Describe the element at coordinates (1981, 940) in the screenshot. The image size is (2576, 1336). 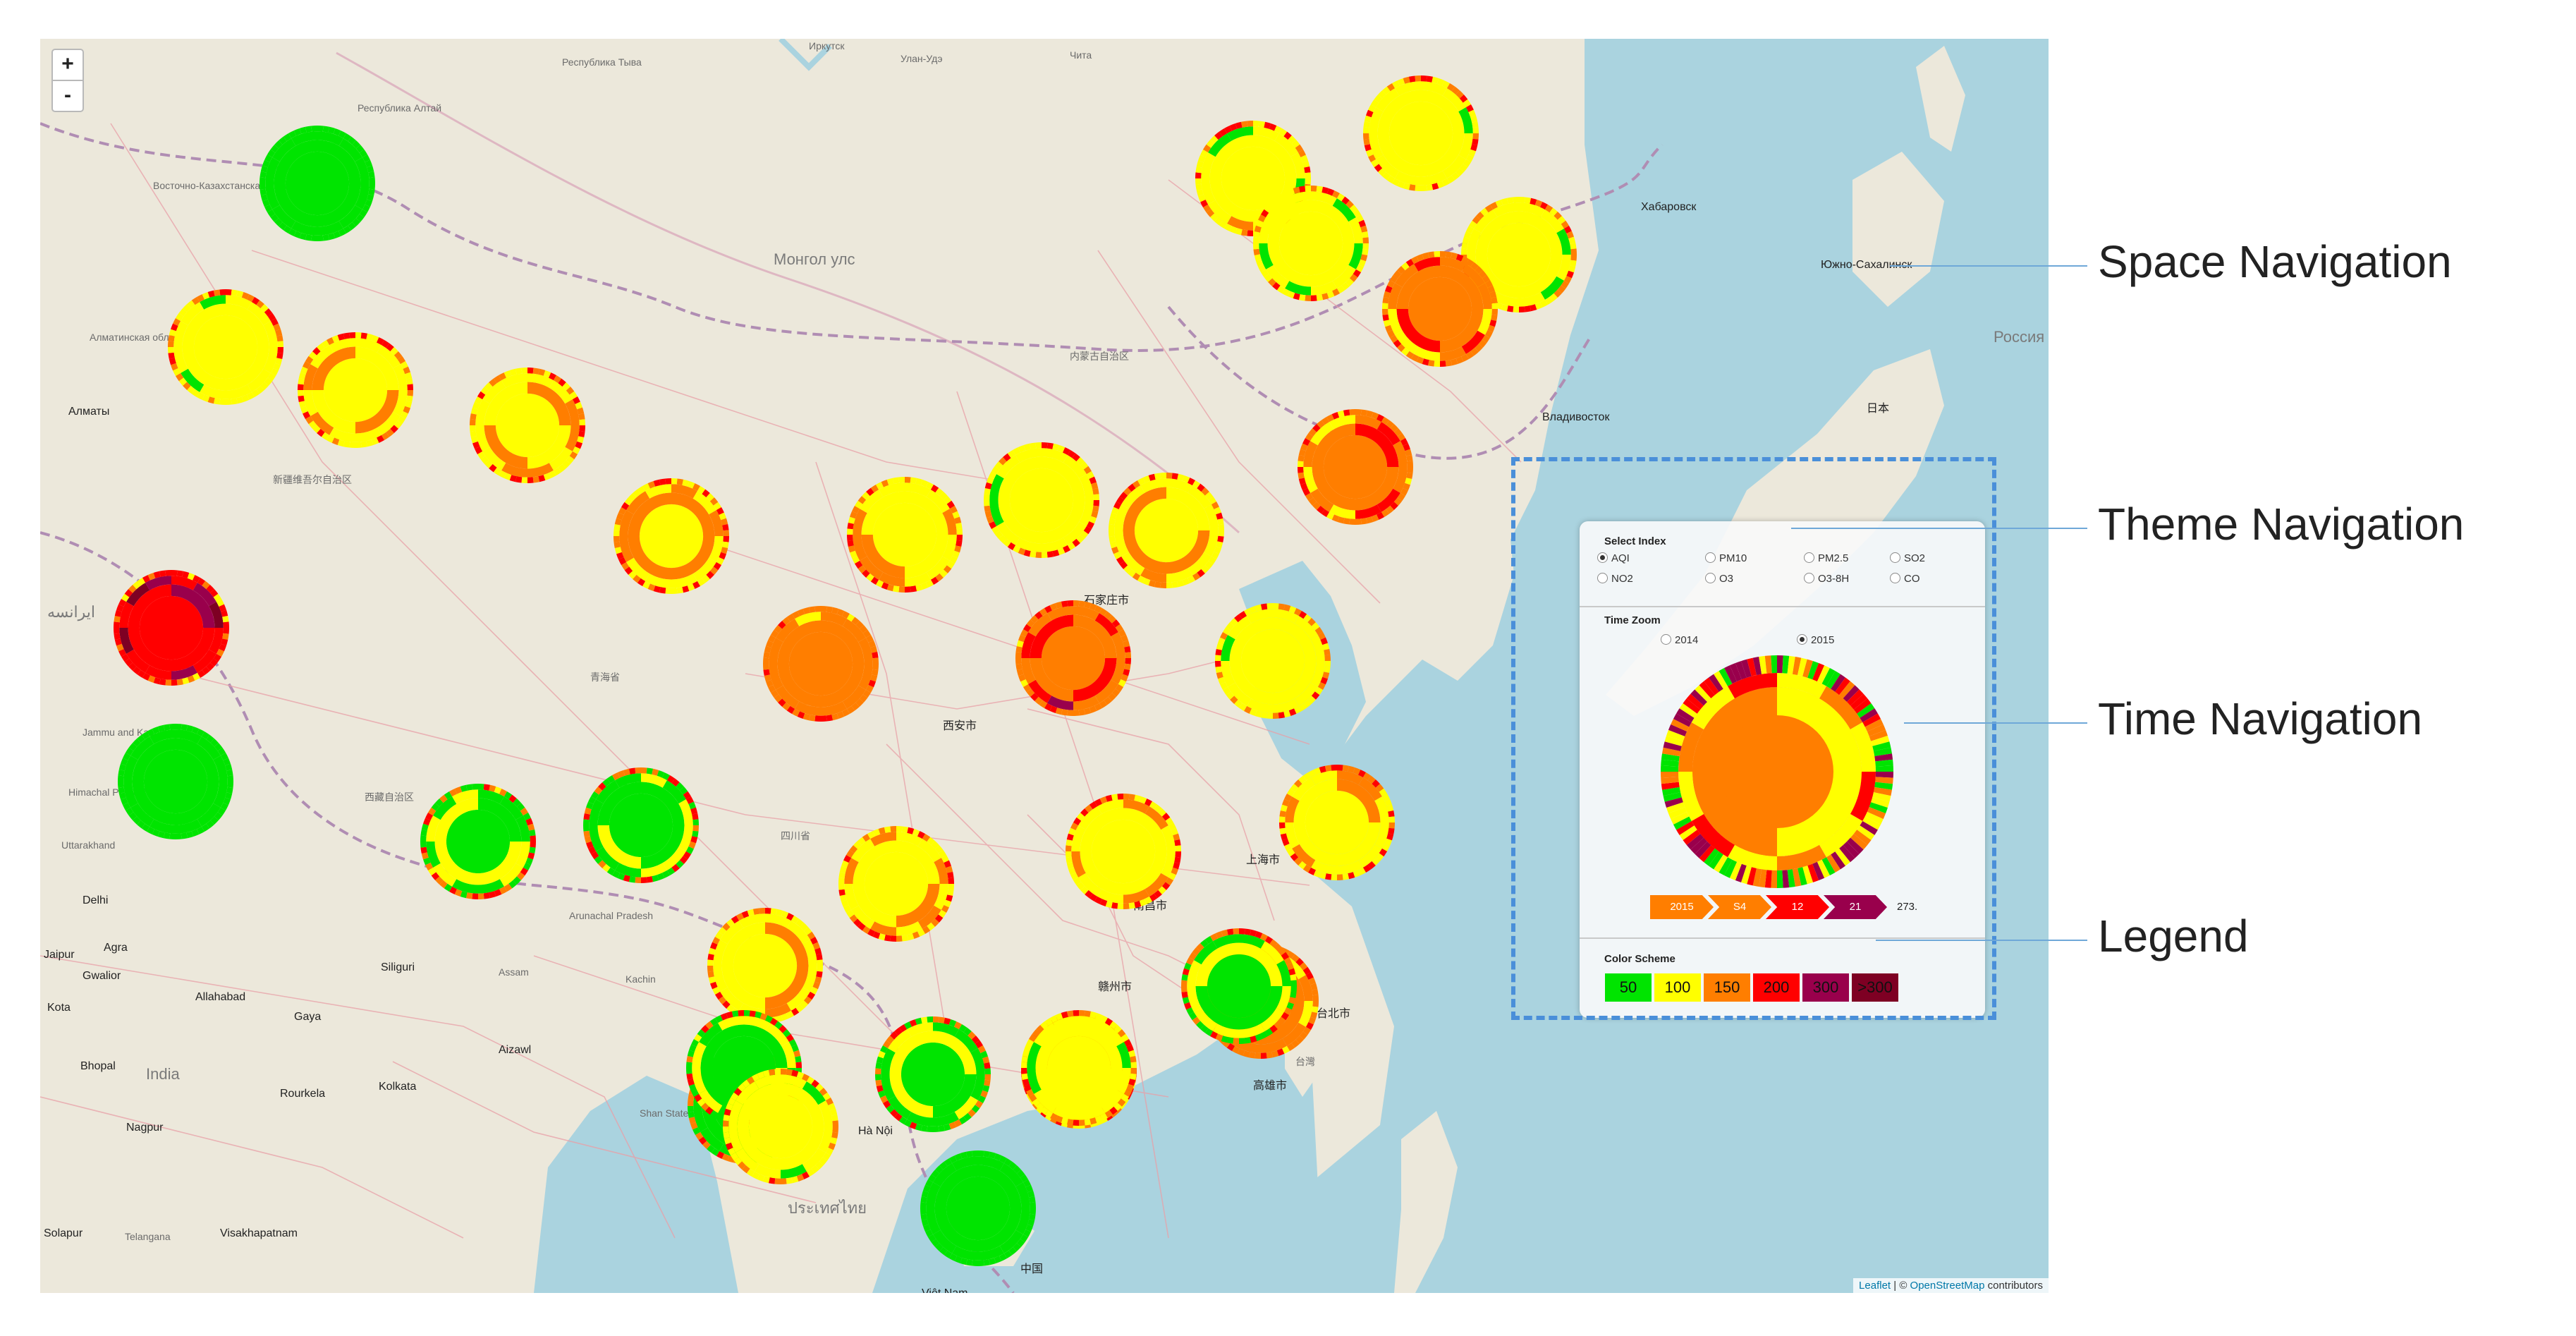
I see `callout-line` at that location.